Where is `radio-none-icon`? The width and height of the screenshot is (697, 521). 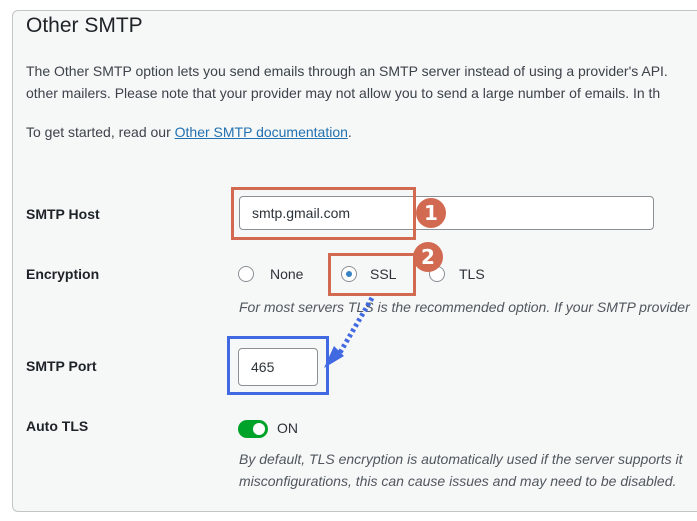
radio-none-icon is located at coordinates (246, 274).